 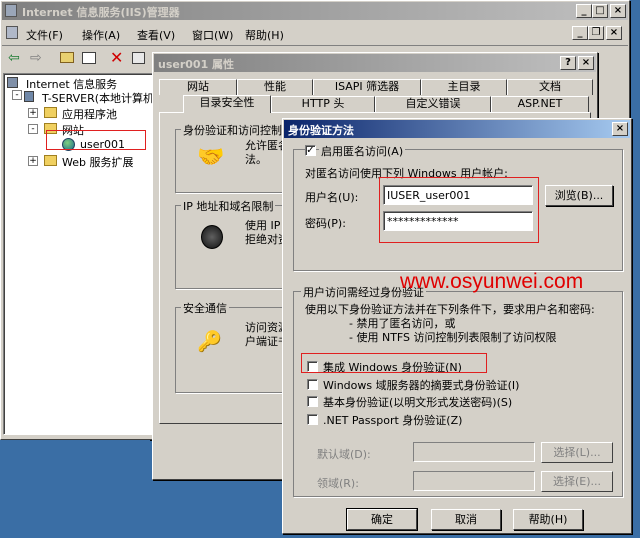 I want to click on enable-anon-checkbox: ✓, so click(x=310, y=150).